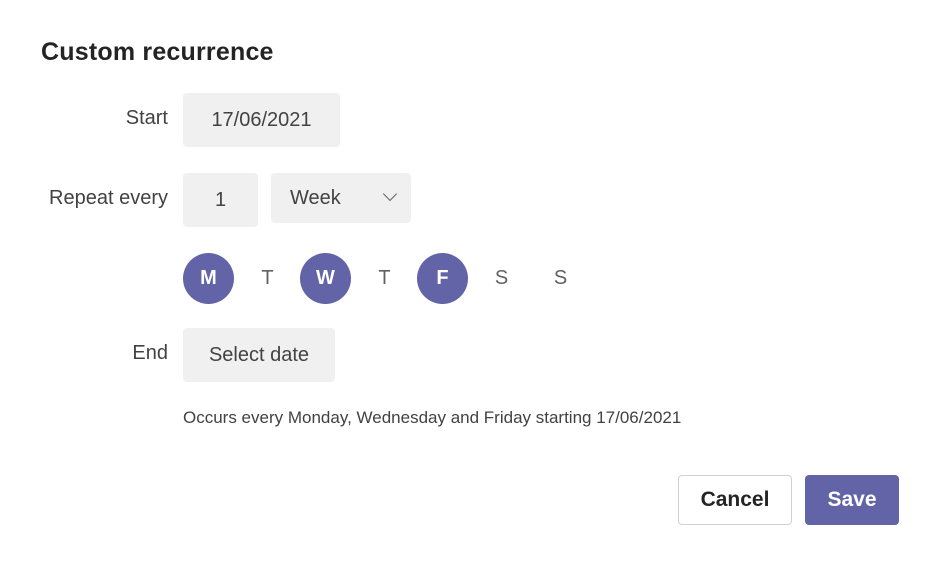 The height and width of the screenshot is (570, 940). What do you see at coordinates (315, 197) in the screenshot?
I see `repeat-unit-value: Week` at bounding box center [315, 197].